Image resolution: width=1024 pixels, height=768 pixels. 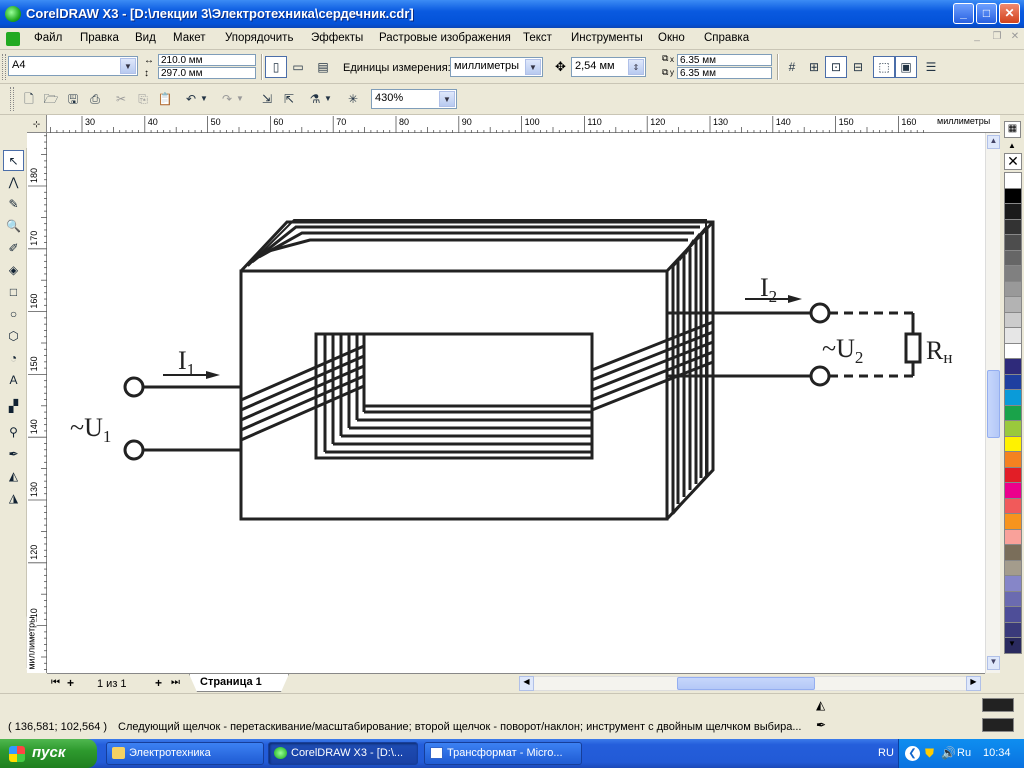 What do you see at coordinates (239, 683) in the screenshot?
I see `tab-page-1: Страница 1` at bounding box center [239, 683].